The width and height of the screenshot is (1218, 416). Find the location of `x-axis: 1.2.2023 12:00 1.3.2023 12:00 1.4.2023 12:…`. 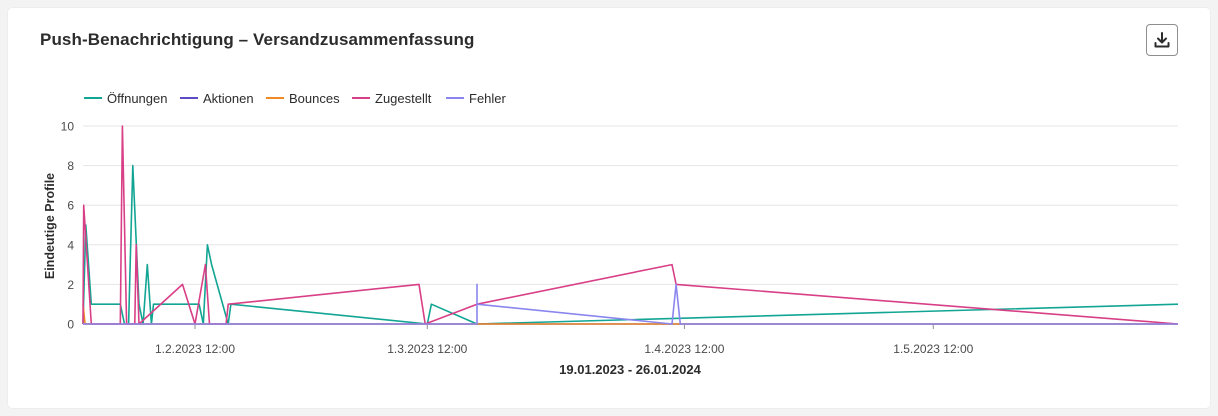

x-axis: 1.2.2023 12:00 1.3.2023 12:00 1.4.2023 12:… is located at coordinates (564, 340).